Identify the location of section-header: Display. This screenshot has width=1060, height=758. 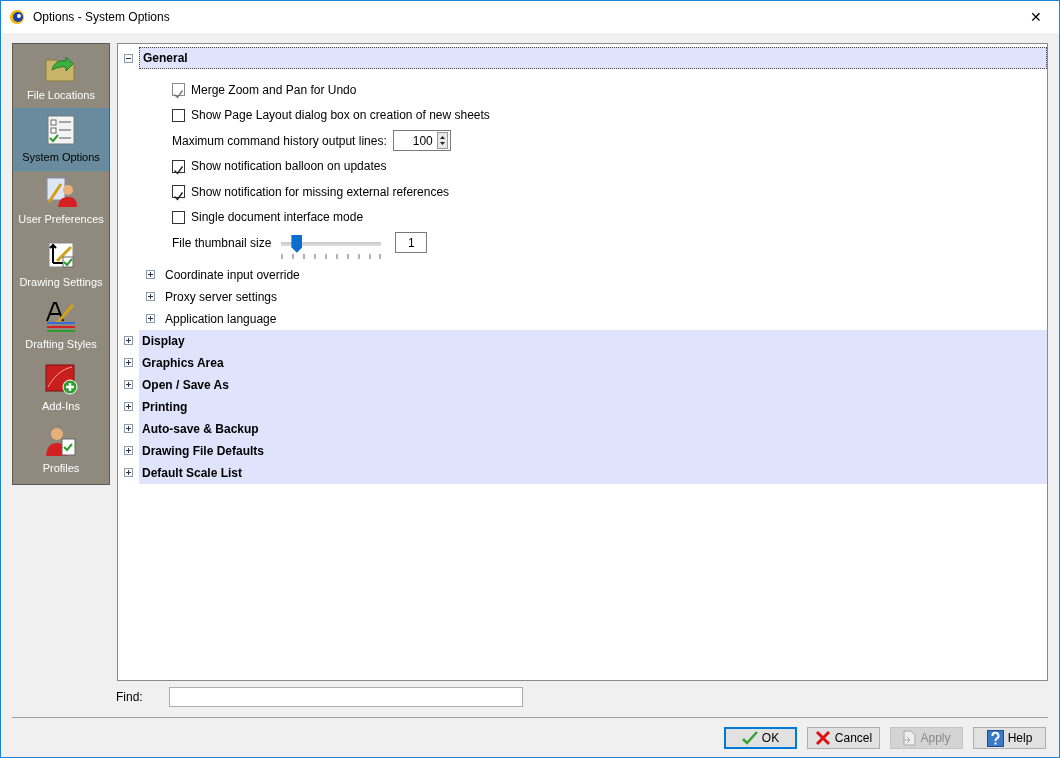
(593, 340).